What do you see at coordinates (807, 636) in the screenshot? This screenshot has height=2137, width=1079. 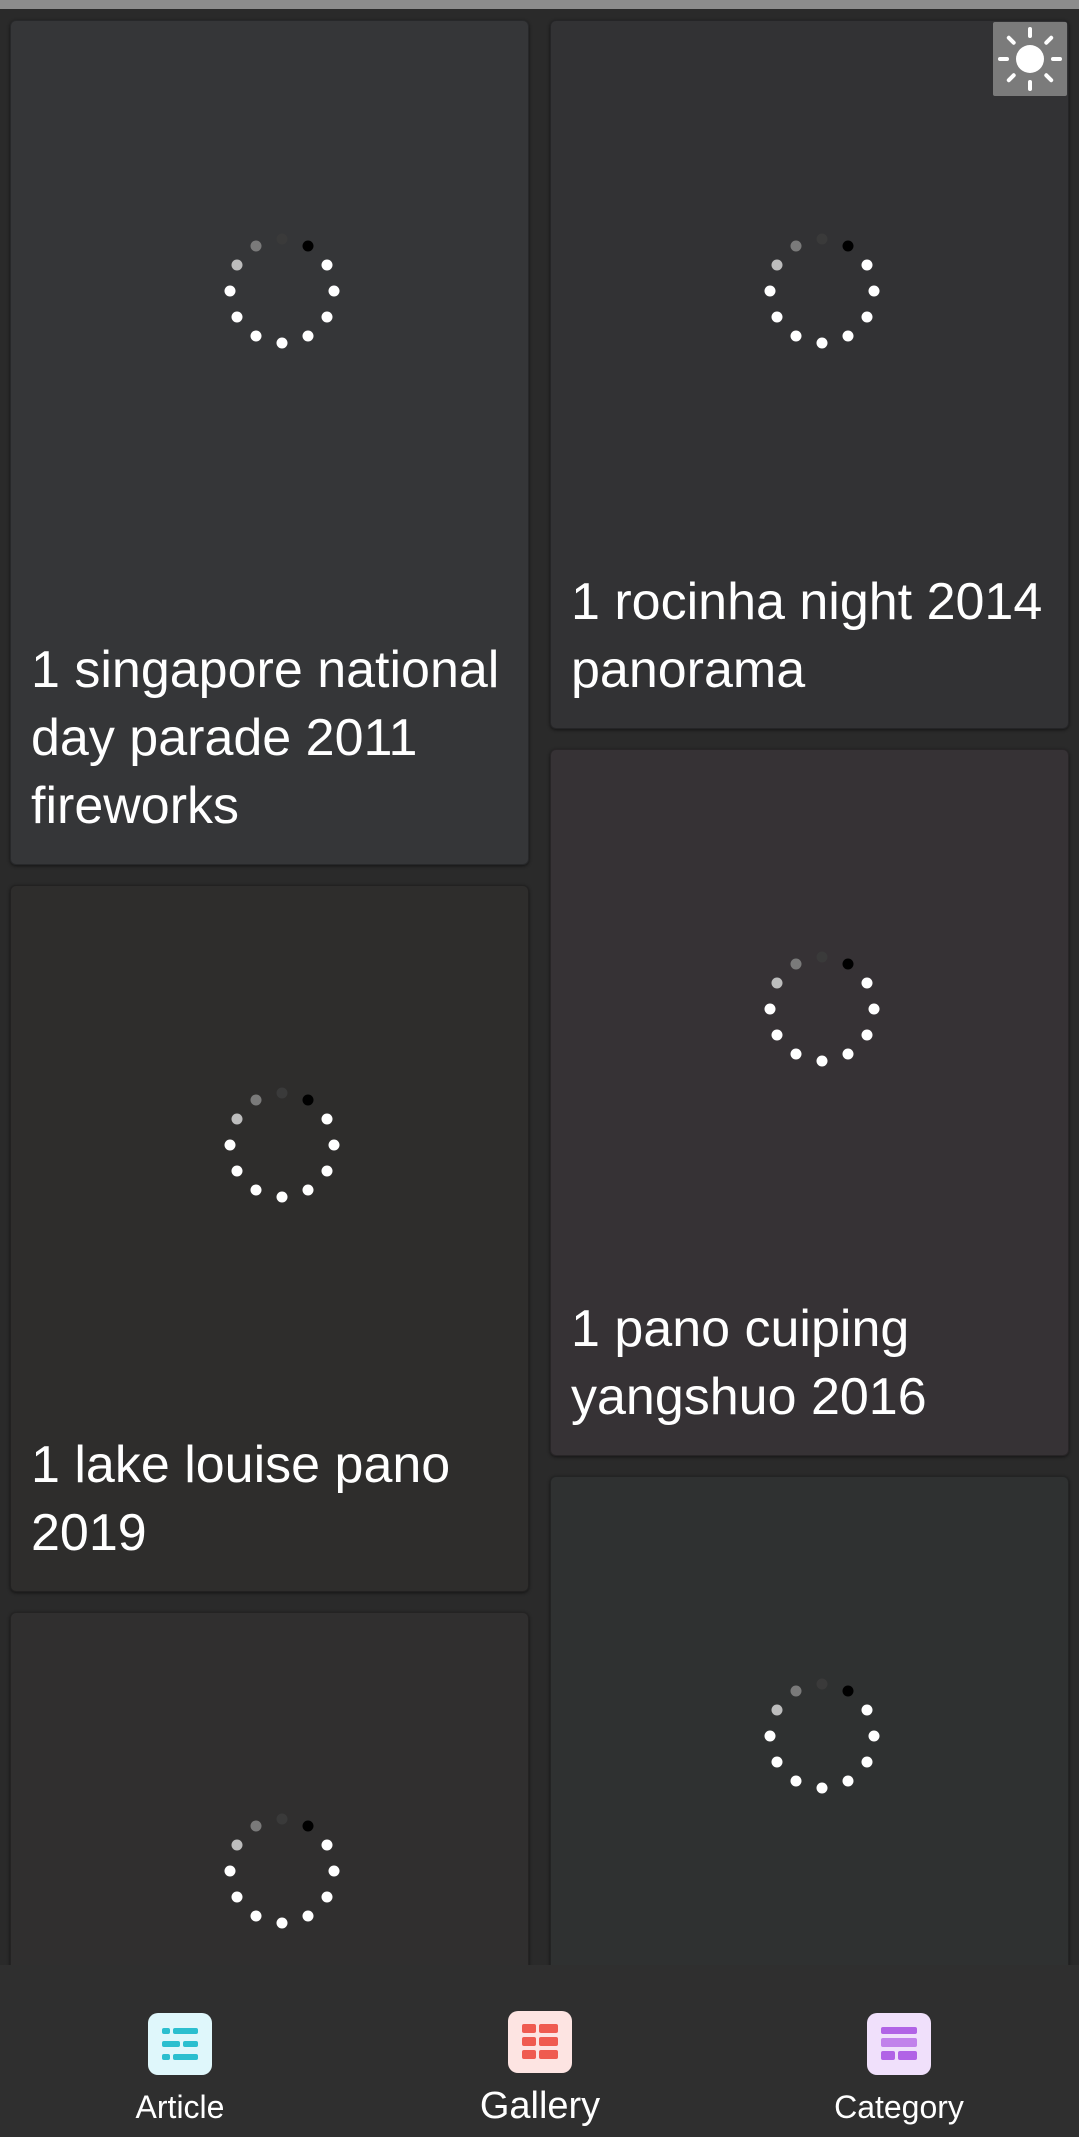 I see `card-title: 1 rocinha night 2014 panorama` at bounding box center [807, 636].